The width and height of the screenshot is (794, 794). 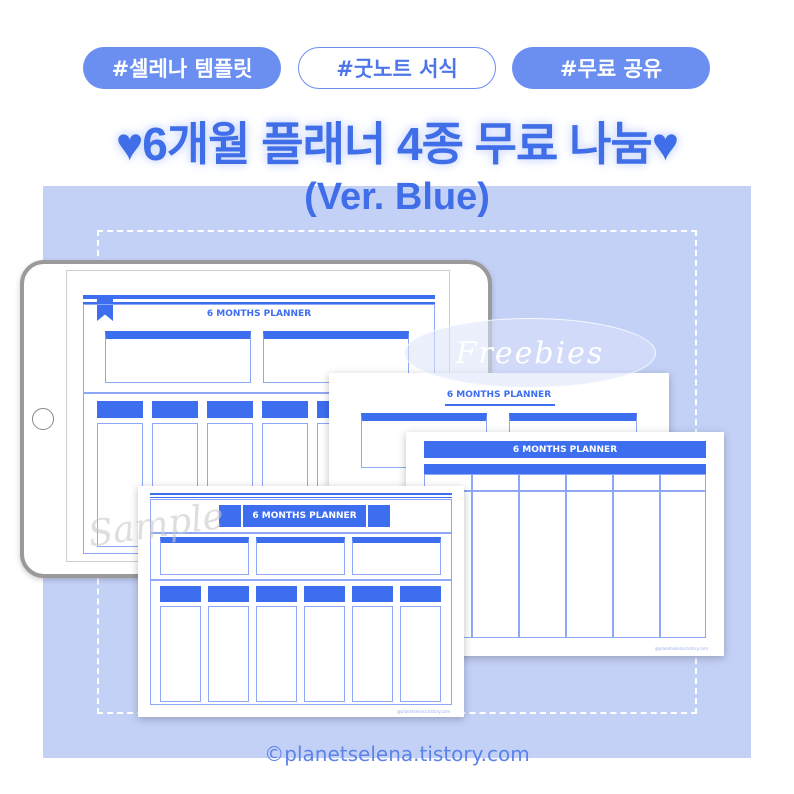 I want to click on home-button-icon, so click(x=43, y=419).